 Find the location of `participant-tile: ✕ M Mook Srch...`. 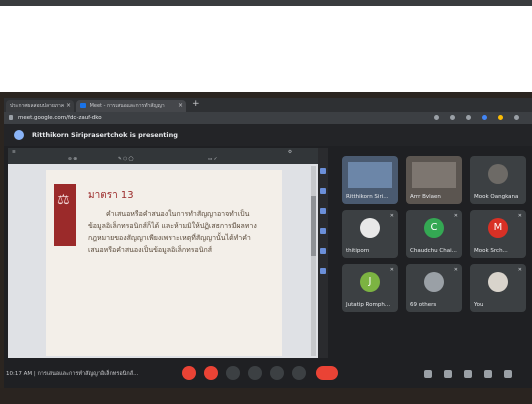

participant-tile: ✕ M Mook Srch... is located at coordinates (498, 234).